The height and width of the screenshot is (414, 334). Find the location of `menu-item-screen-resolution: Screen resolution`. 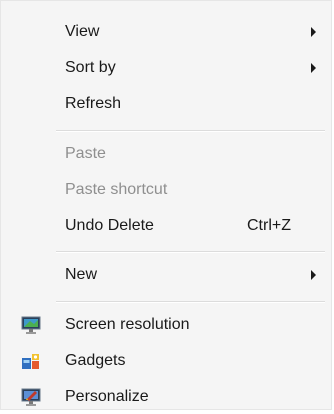

menu-item-screen-resolution: Screen resolution is located at coordinates (166, 325).